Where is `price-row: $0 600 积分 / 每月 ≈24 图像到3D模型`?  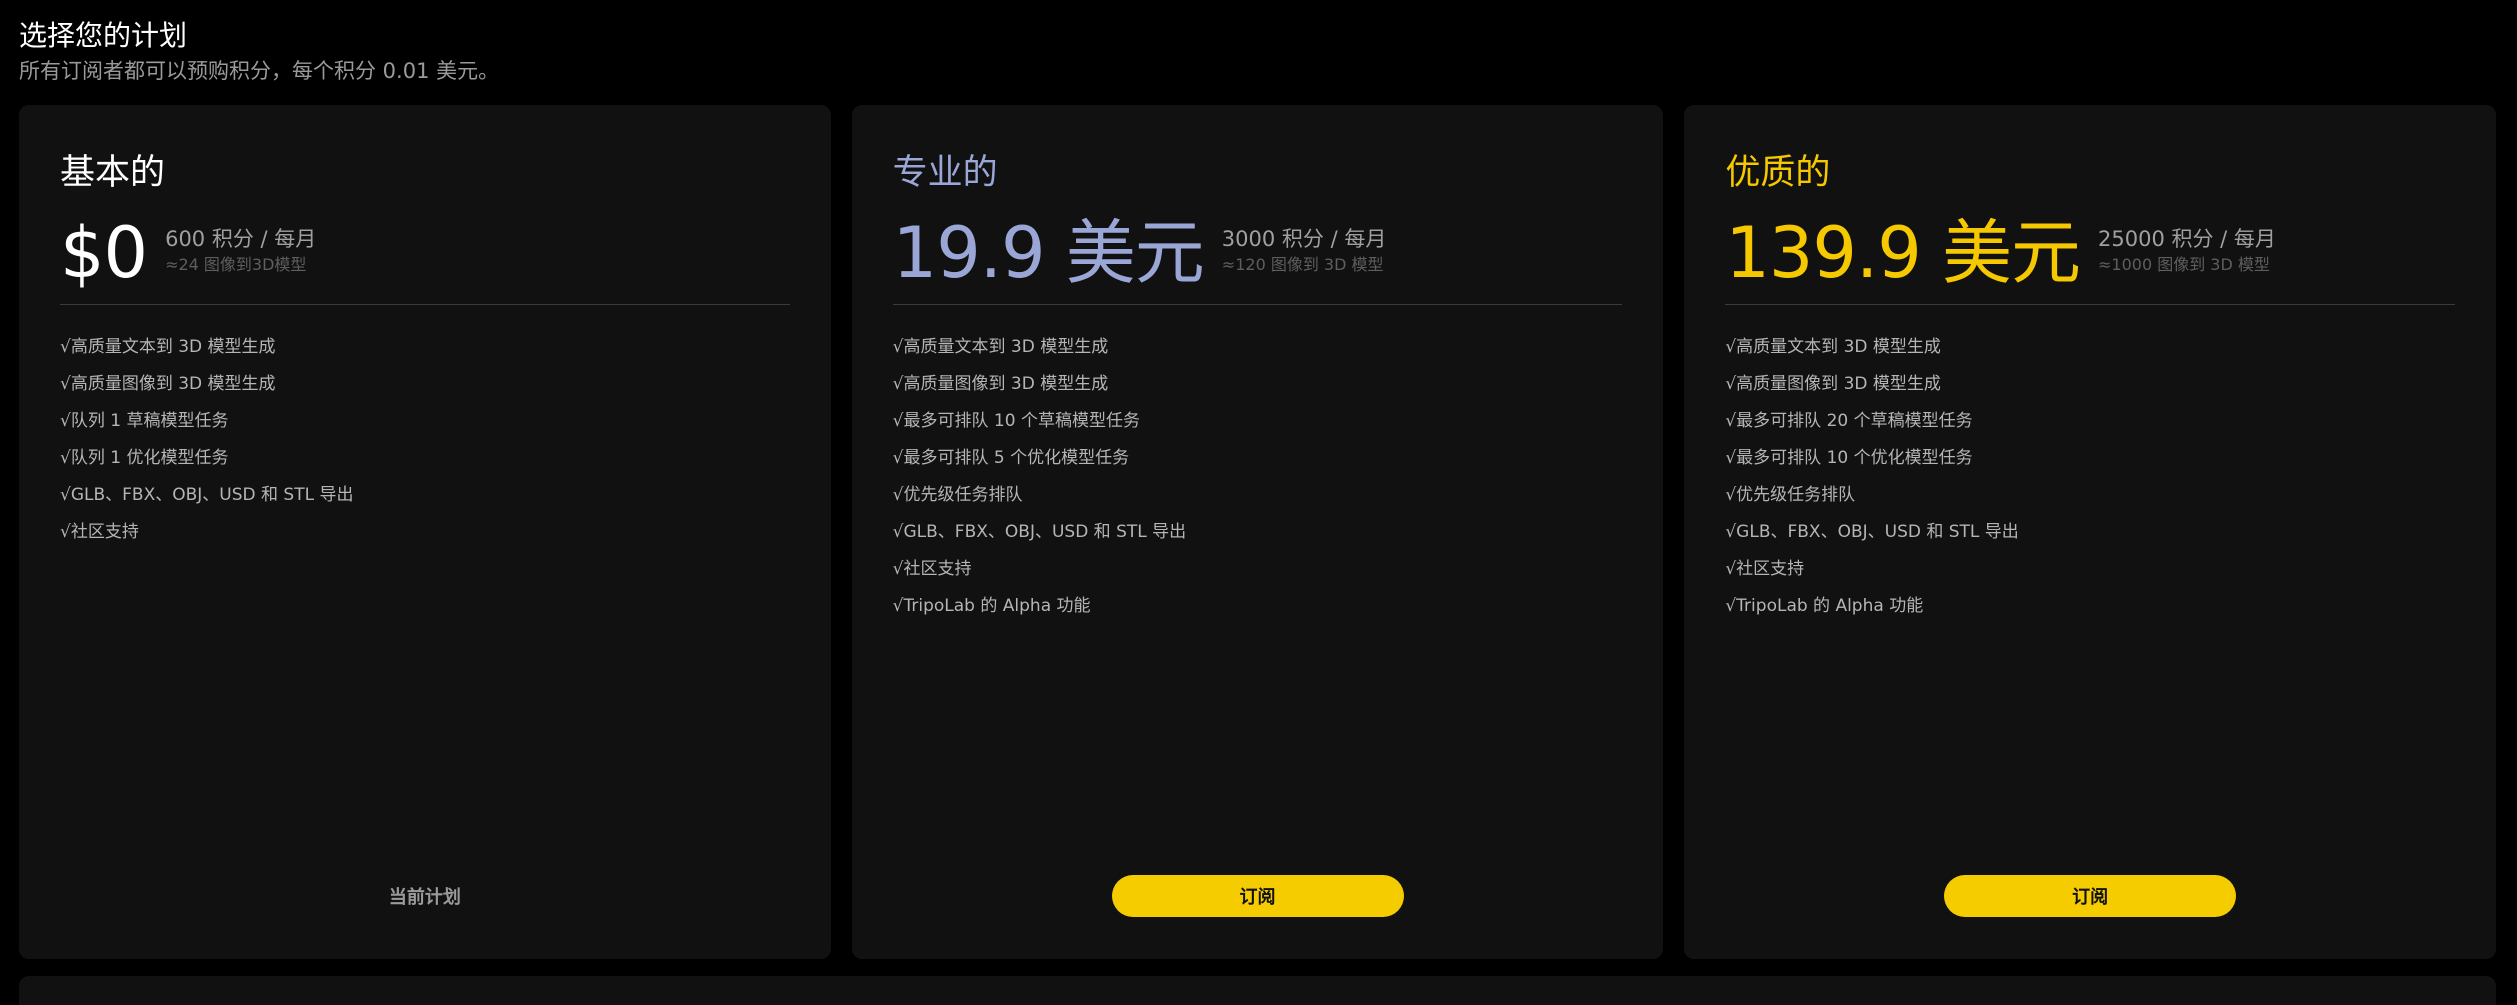
price-row: $0 600 积分 / 每月 ≈24 图像到3D模型 is located at coordinates (188, 253).